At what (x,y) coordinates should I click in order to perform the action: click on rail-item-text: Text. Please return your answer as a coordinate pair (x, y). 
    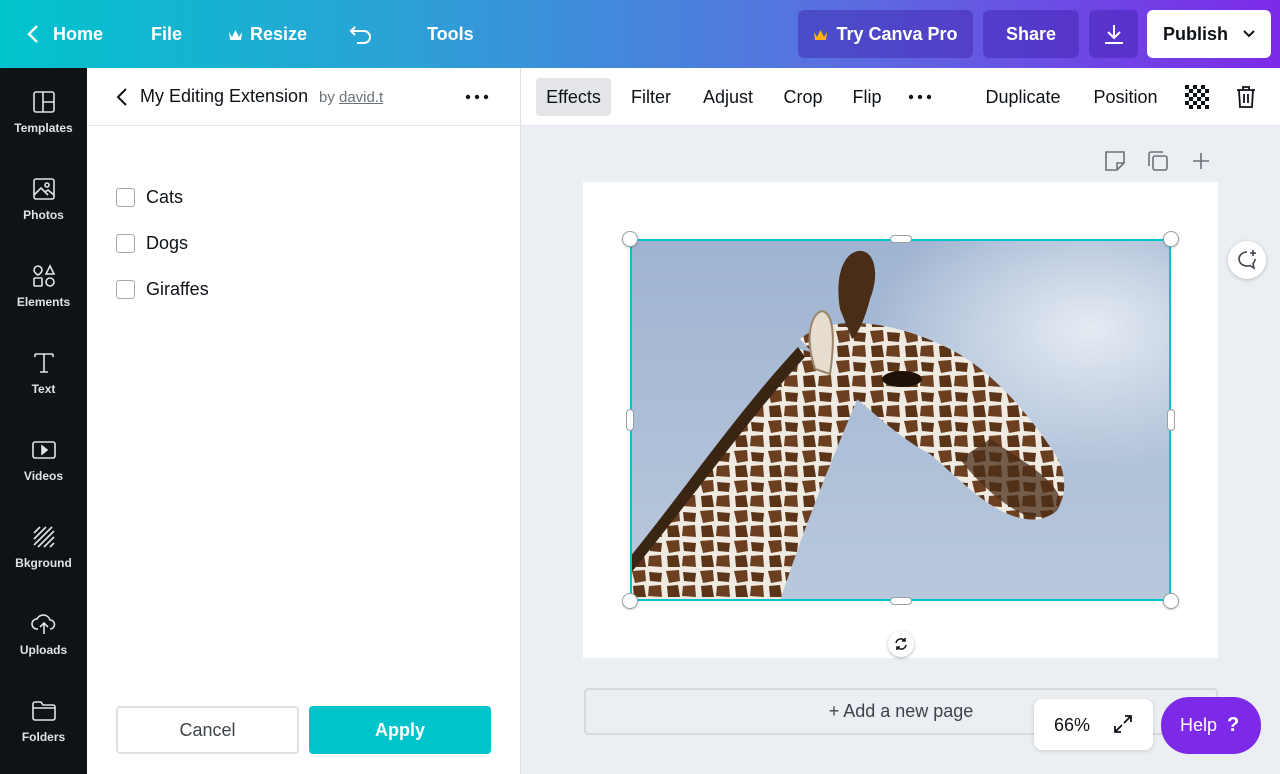
    Looking at the image, I should click on (43, 372).